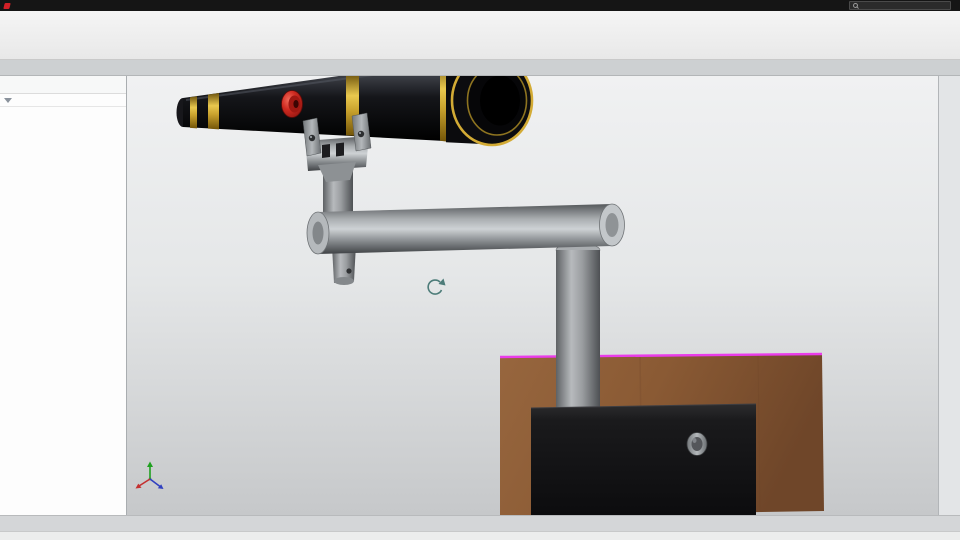 This screenshot has height=540, width=960. Describe the element at coordinates (480, 523) in the screenshot. I see `bottom-tab-bar` at that location.